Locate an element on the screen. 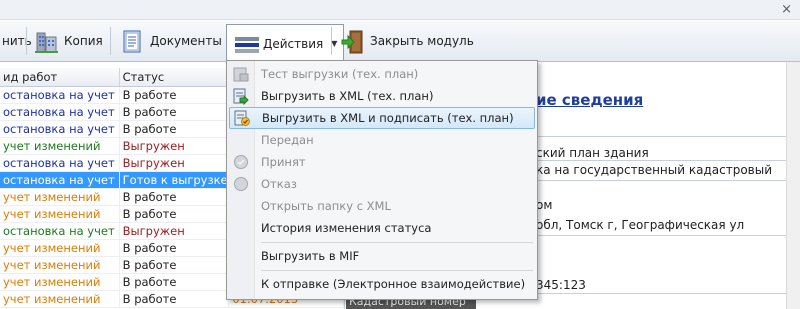 The width and height of the screenshot is (800, 309). documents-label: Документы is located at coordinates (186, 41).